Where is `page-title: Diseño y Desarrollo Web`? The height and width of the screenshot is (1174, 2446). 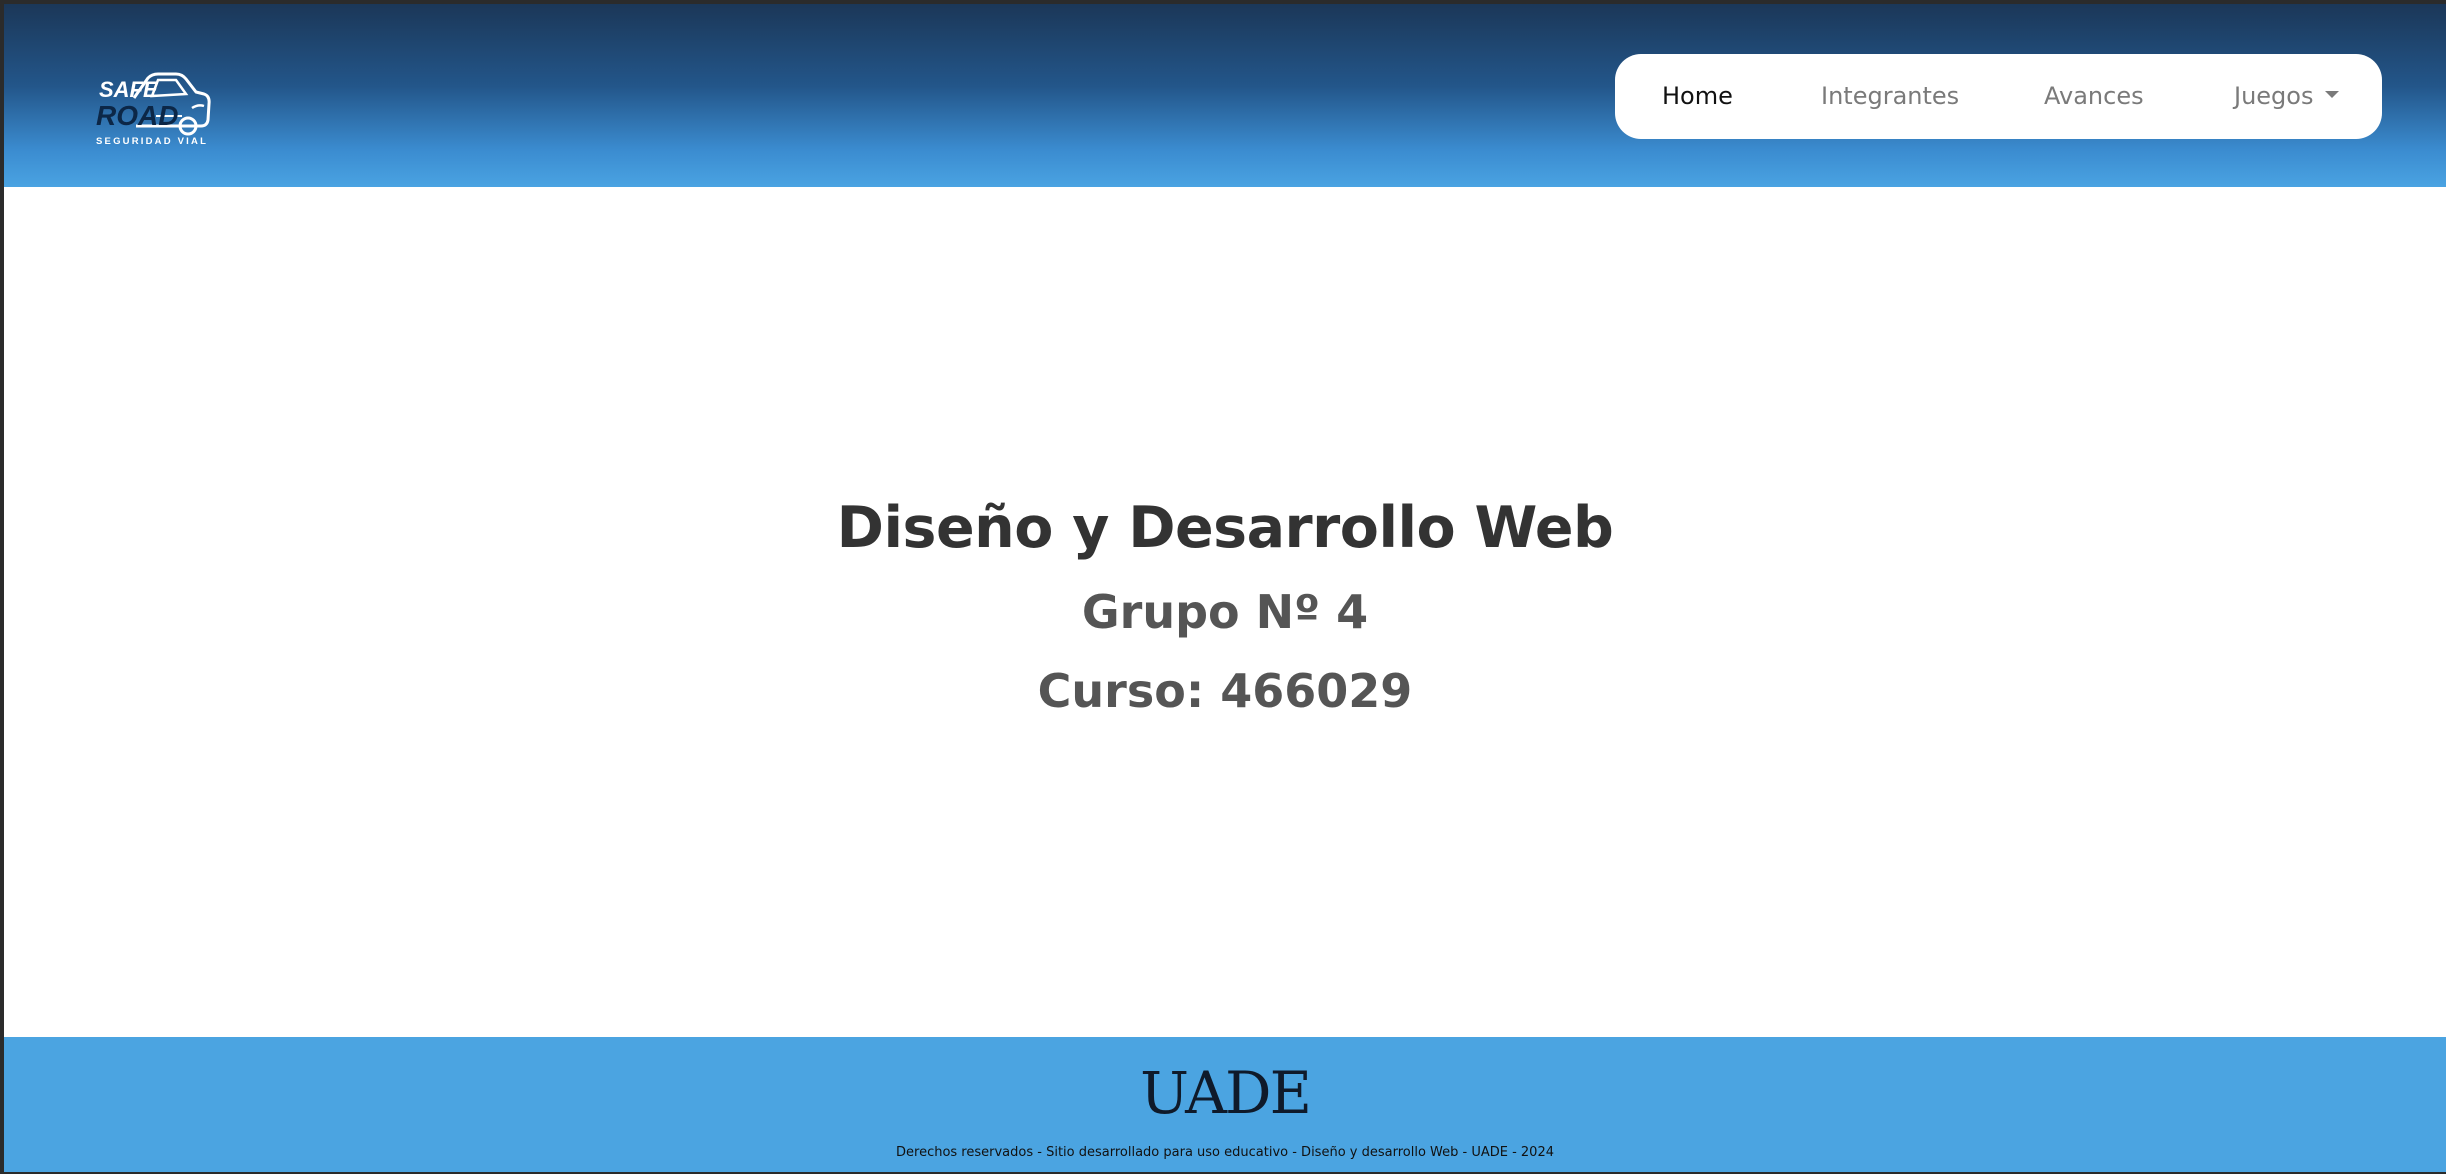 page-title: Diseño y Desarrollo Web is located at coordinates (1225, 528).